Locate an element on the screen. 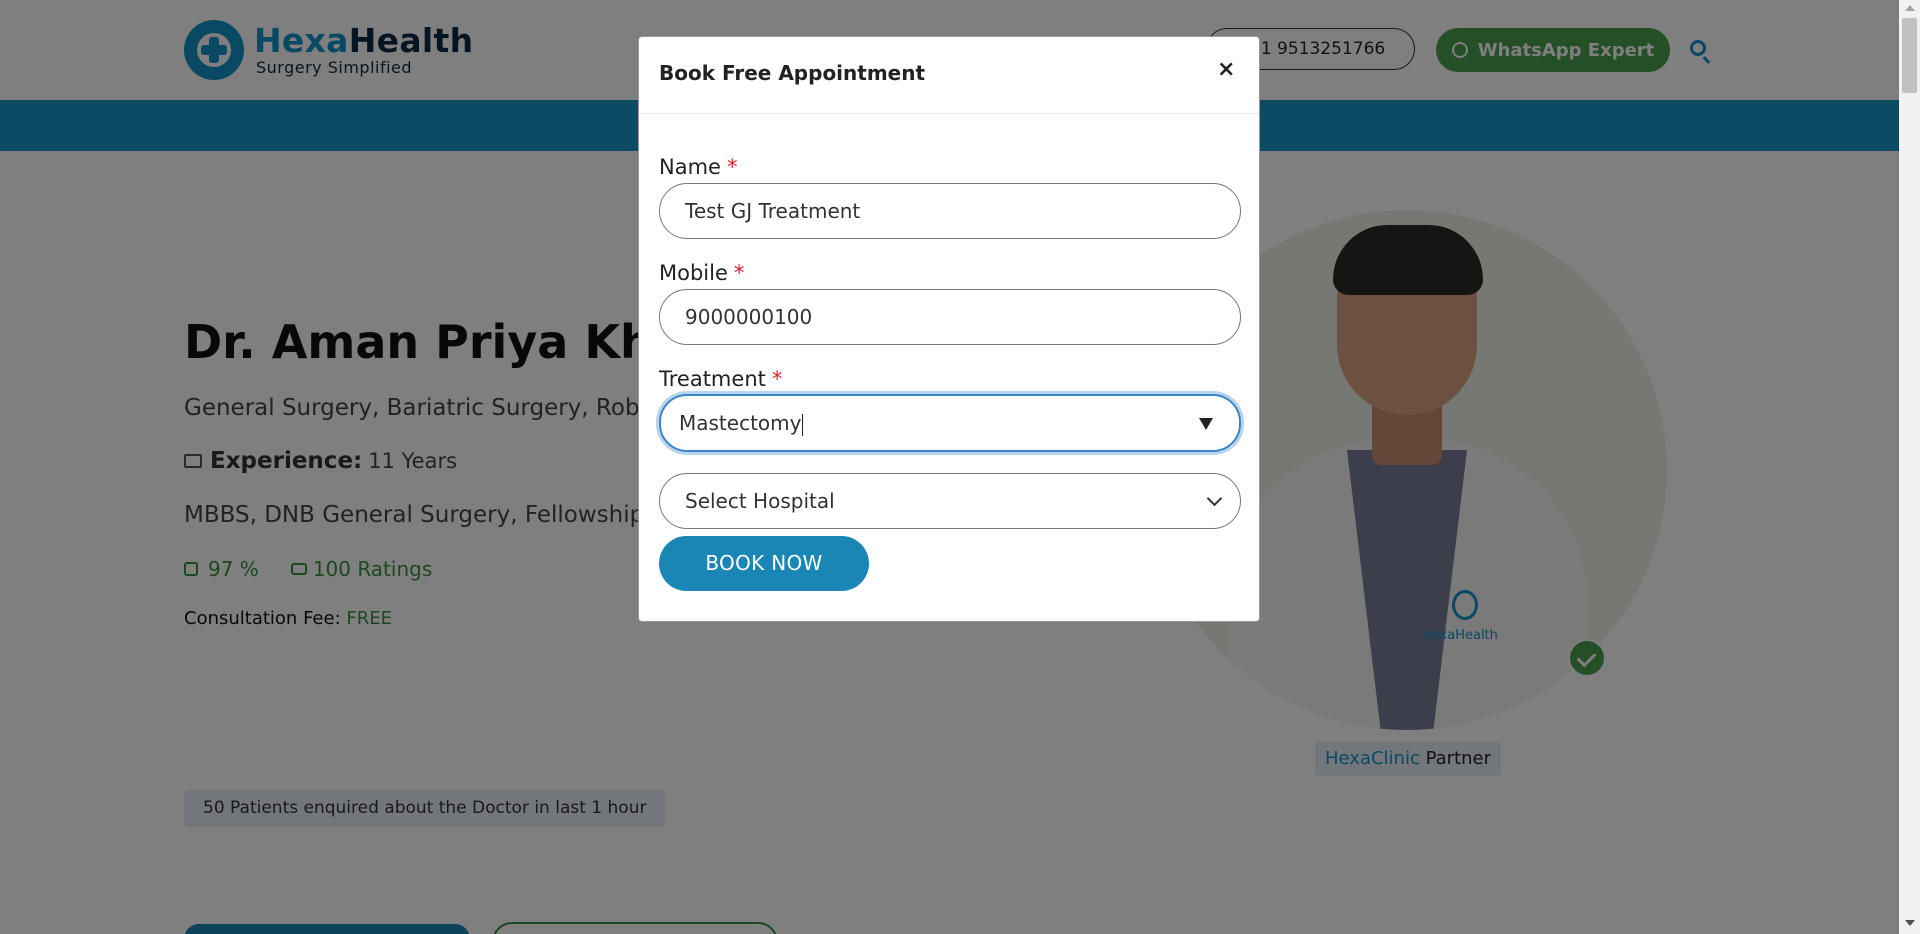 The height and width of the screenshot is (934, 1920). treatment-label: Treatment * is located at coordinates (720, 379).